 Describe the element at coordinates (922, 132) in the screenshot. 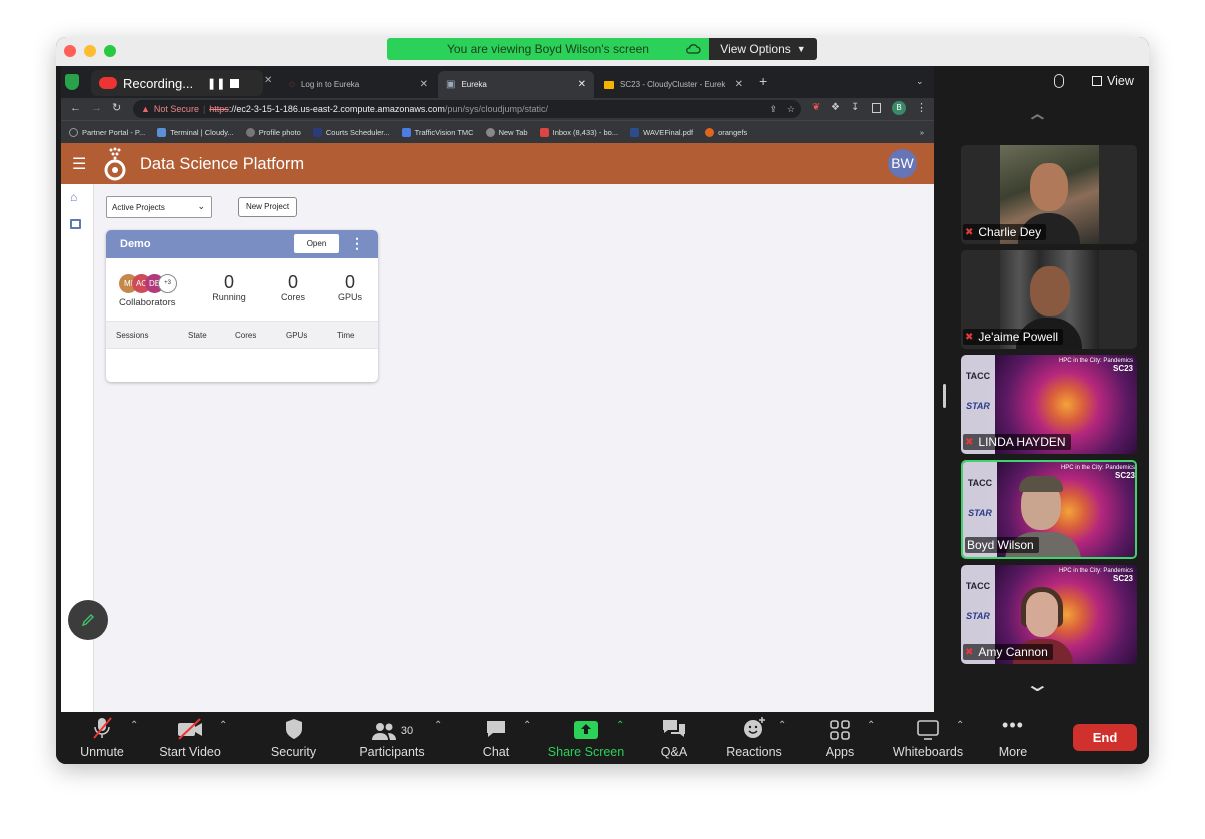

I see `bookmarks-overflow-icon: »` at that location.